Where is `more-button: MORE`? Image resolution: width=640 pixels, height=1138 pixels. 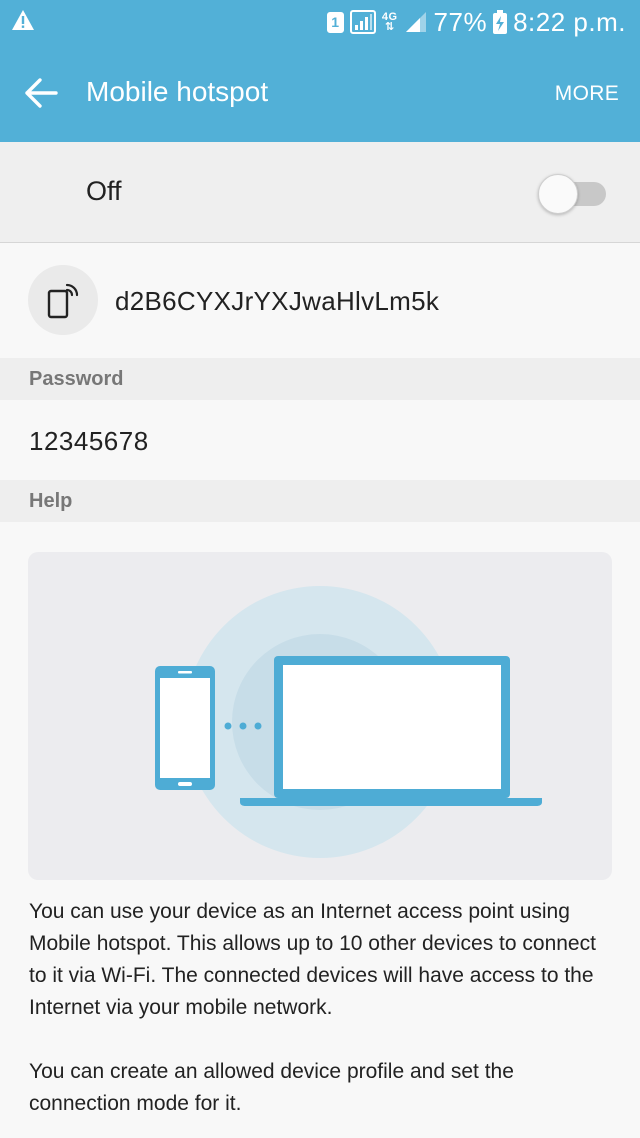
more-button: MORE is located at coordinates (587, 94).